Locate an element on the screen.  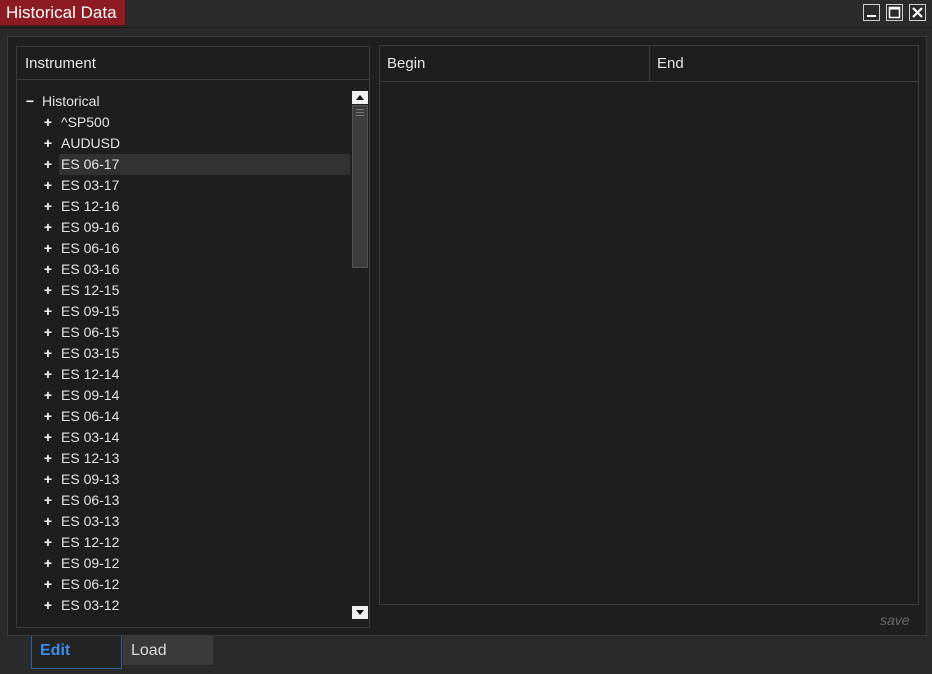
tree-node-instrument: + ES 09-15 is located at coordinates (184, 311).